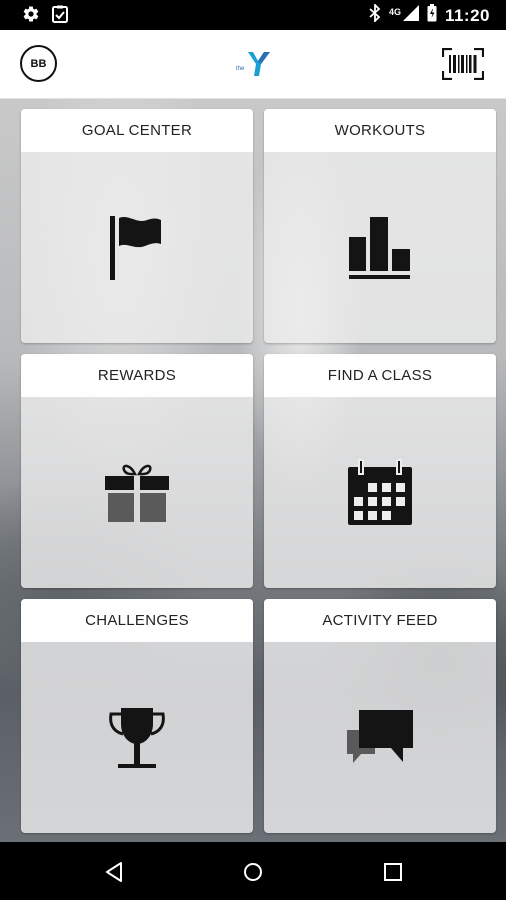  What do you see at coordinates (137, 375) in the screenshot?
I see `tile-label: REWARDS` at bounding box center [137, 375].